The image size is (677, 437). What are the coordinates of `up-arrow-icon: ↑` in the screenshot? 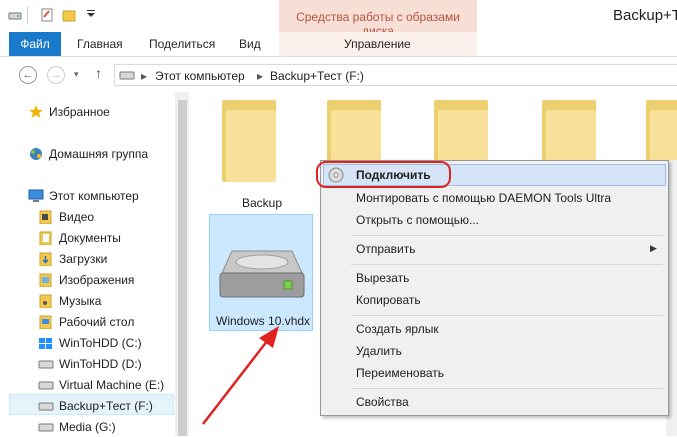 It's located at (98, 73).